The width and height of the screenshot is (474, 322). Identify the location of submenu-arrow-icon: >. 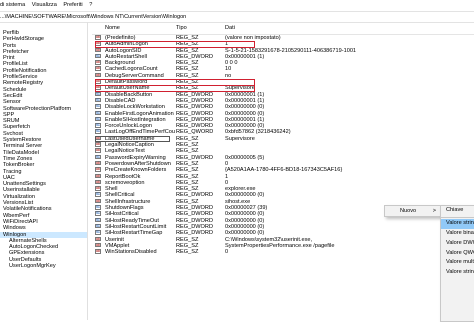
(434, 211).